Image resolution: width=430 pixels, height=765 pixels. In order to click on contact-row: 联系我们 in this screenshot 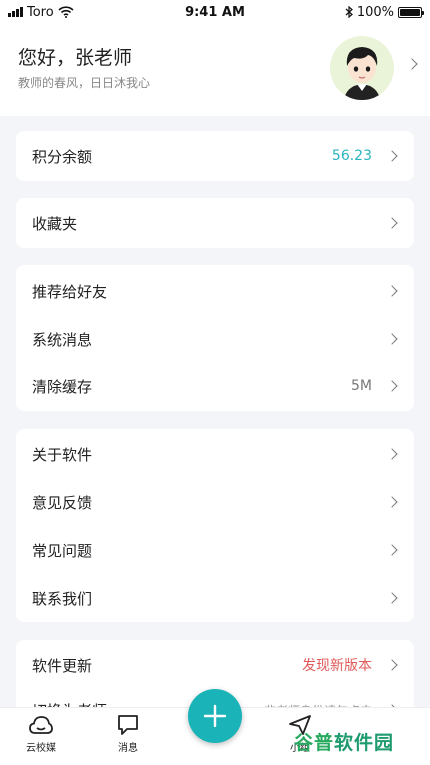, I will do `click(215, 598)`.